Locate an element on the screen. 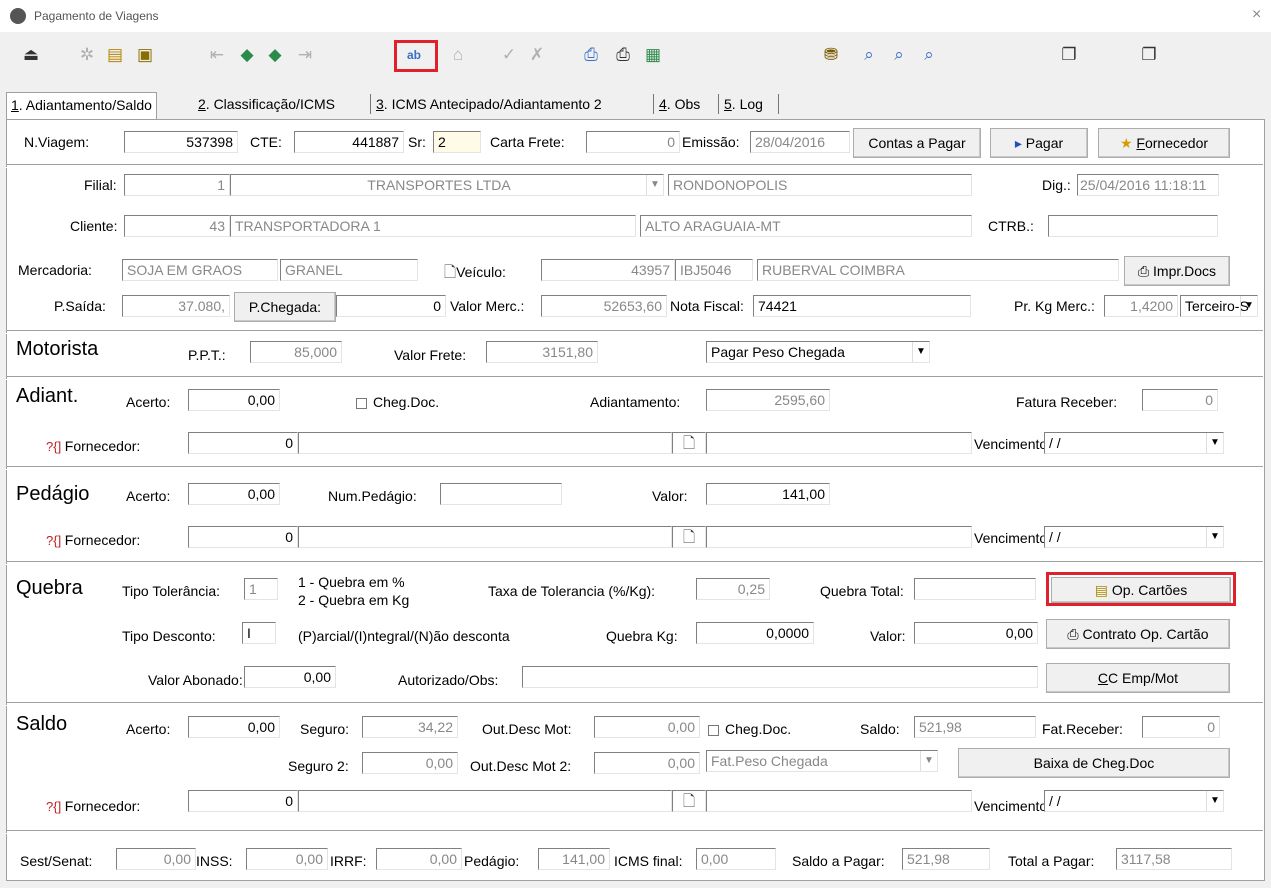 Image resolution: width=1271 pixels, height=888 pixels. adiant-acerto-field: 0,00 is located at coordinates (234, 400).